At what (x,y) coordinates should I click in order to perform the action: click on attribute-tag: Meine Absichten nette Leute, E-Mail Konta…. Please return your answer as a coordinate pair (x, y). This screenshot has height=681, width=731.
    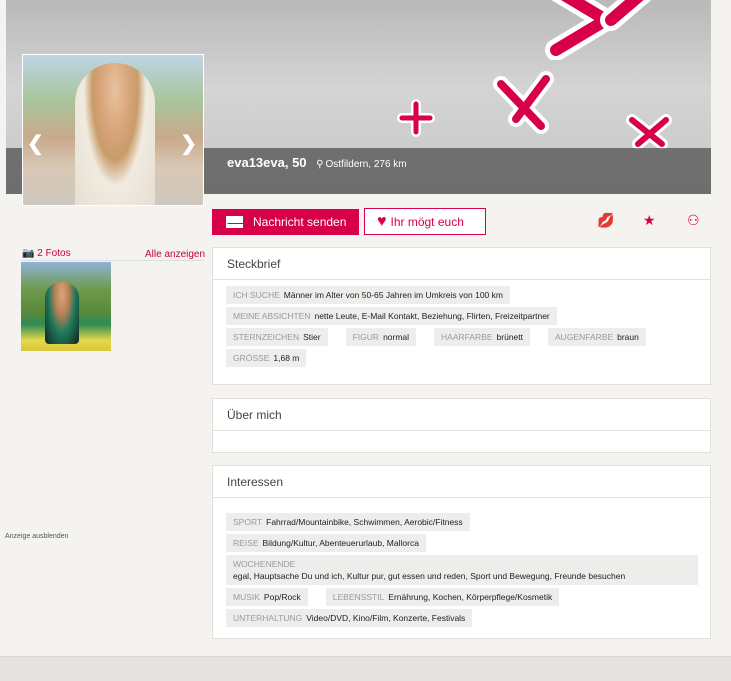
    Looking at the image, I should click on (391, 316).